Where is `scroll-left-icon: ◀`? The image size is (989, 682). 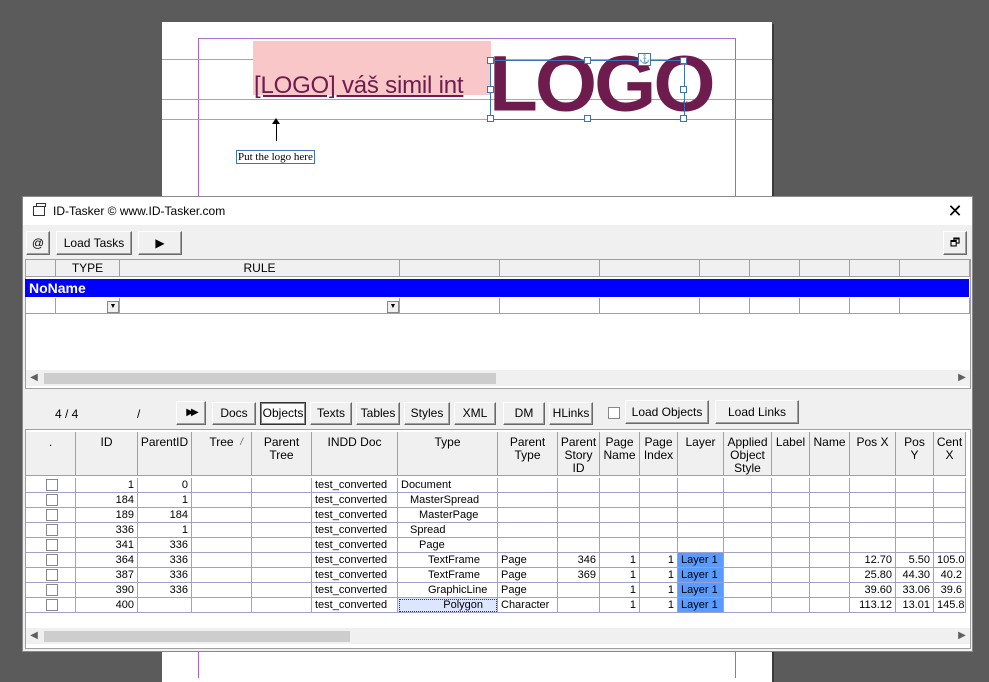 scroll-left-icon: ◀ is located at coordinates (34, 378).